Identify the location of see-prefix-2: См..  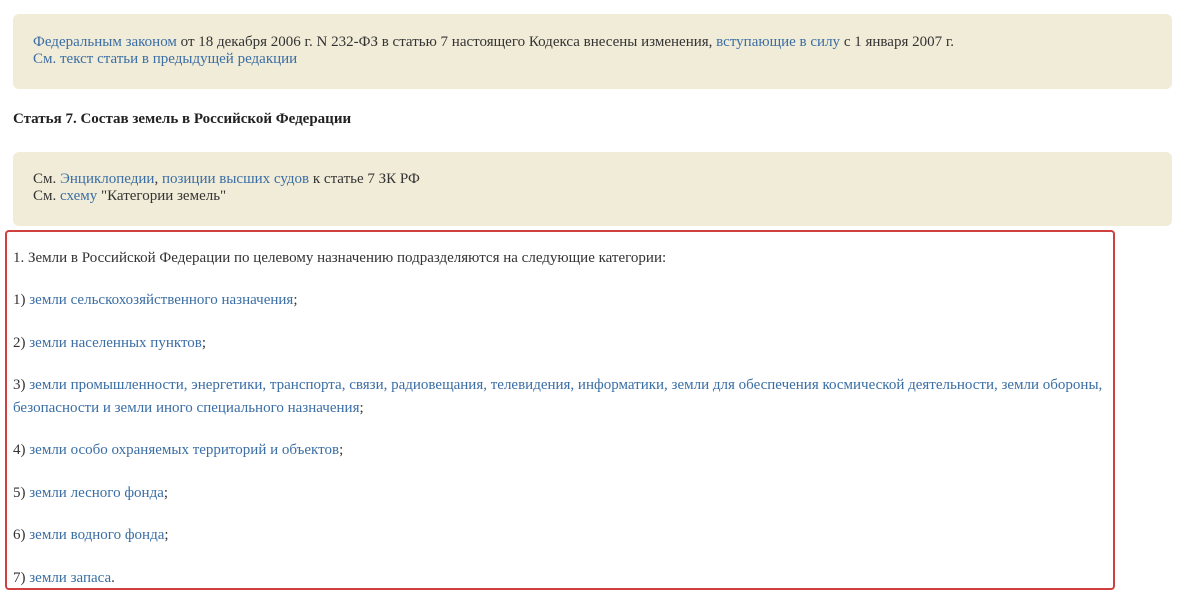
(46, 196).